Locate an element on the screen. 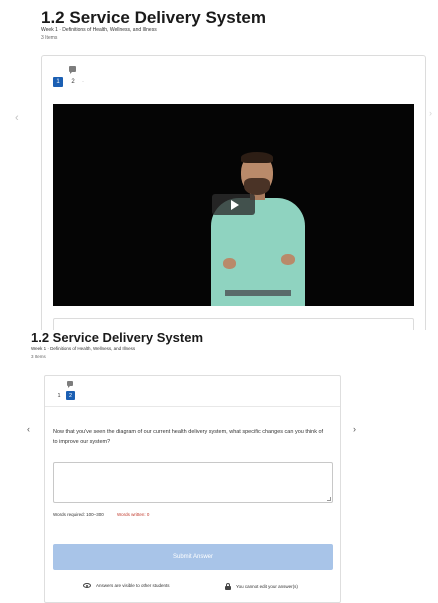 The height and width of the screenshot is (603, 438). edit-note: You cannot edit your answer(s) is located at coordinates (261, 586).